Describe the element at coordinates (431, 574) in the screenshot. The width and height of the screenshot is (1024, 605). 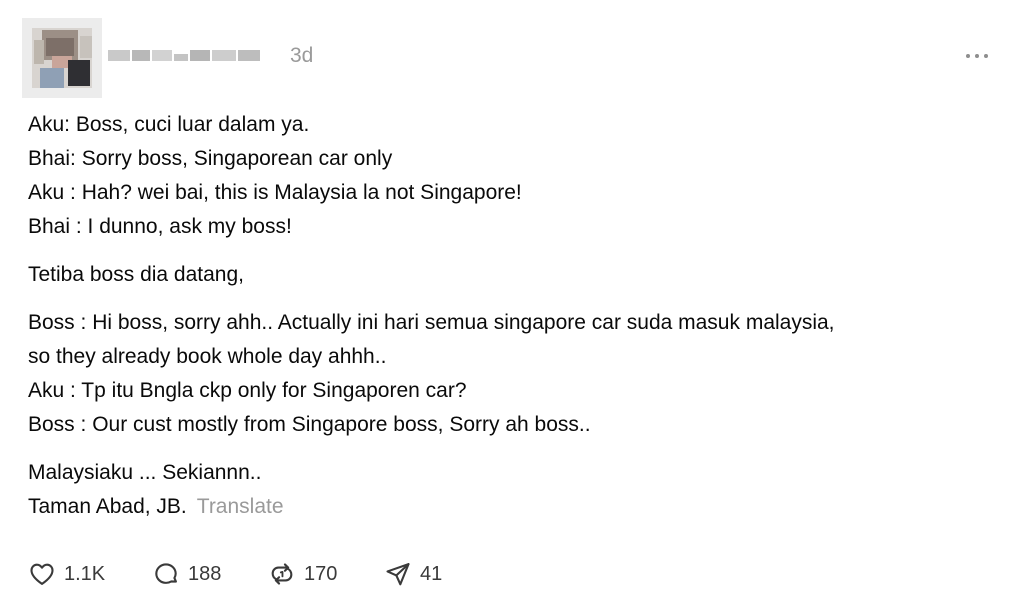
I see `share-count: 41` at that location.